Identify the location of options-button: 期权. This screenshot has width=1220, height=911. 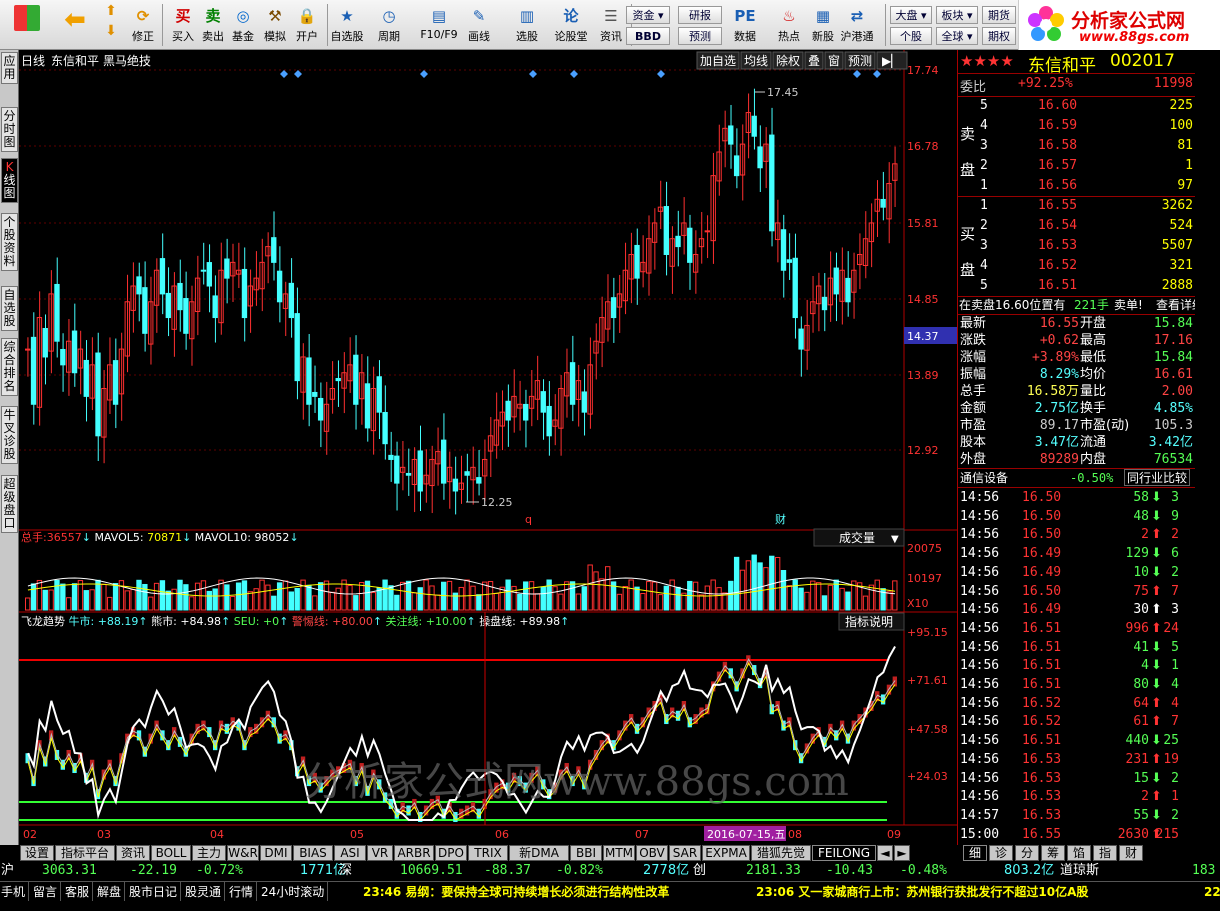
(999, 36).